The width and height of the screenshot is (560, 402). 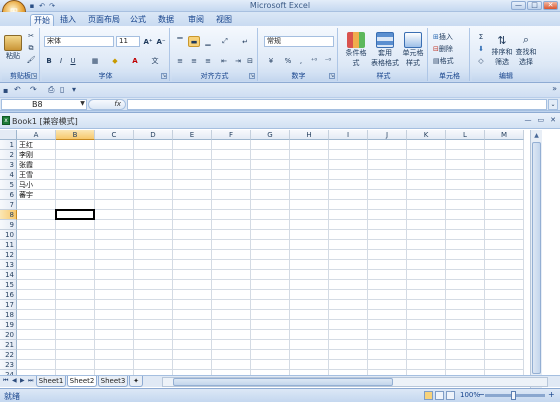 I want to click on name-box: B8, so click(x=44, y=104).